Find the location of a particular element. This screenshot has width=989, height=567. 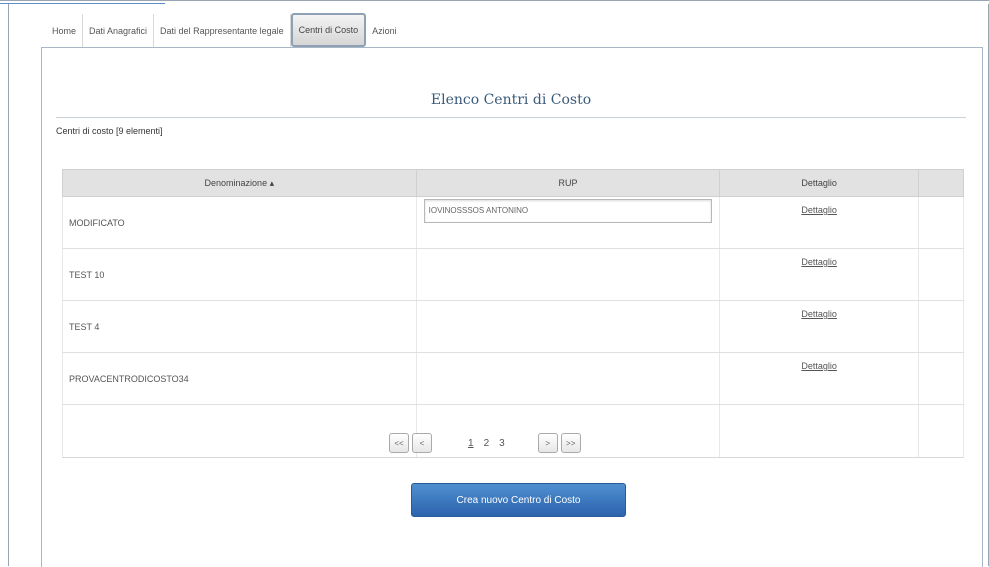

page-link-1: 1 is located at coordinates (471, 443).